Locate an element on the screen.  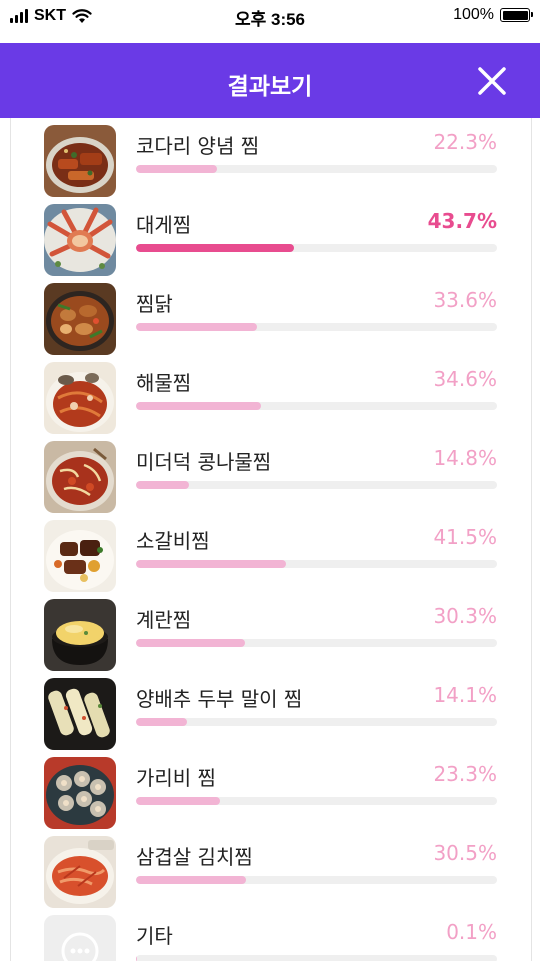
item-label: 찜닭 is located at coordinates (154, 304).